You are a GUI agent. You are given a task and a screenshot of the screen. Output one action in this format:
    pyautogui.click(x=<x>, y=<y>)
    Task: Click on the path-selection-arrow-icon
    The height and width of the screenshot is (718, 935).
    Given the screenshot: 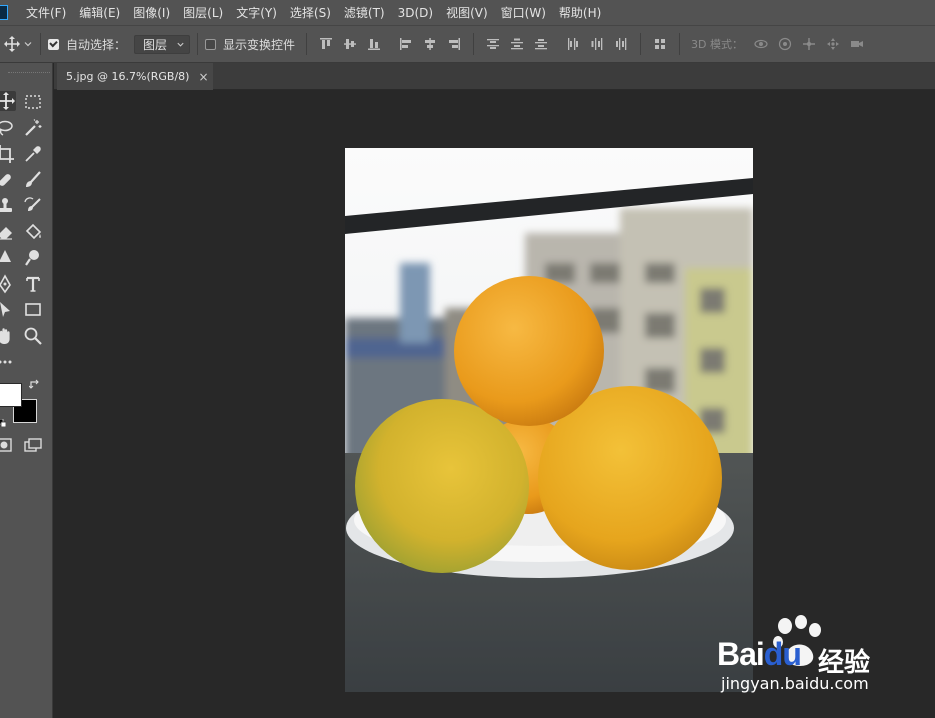 What is the action you would take?
    pyautogui.click(x=5, y=309)
    